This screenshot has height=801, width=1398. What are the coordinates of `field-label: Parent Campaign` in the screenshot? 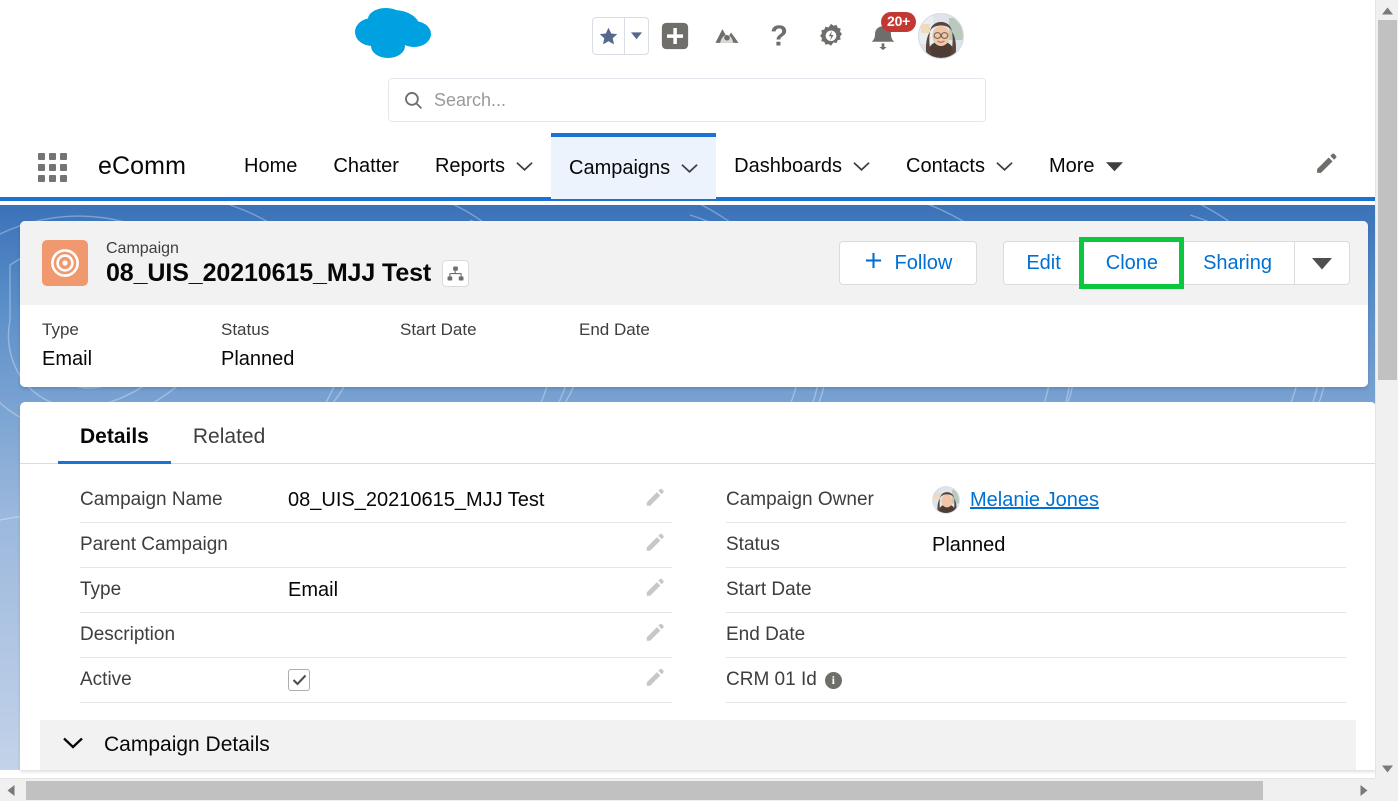 It's located at (154, 544).